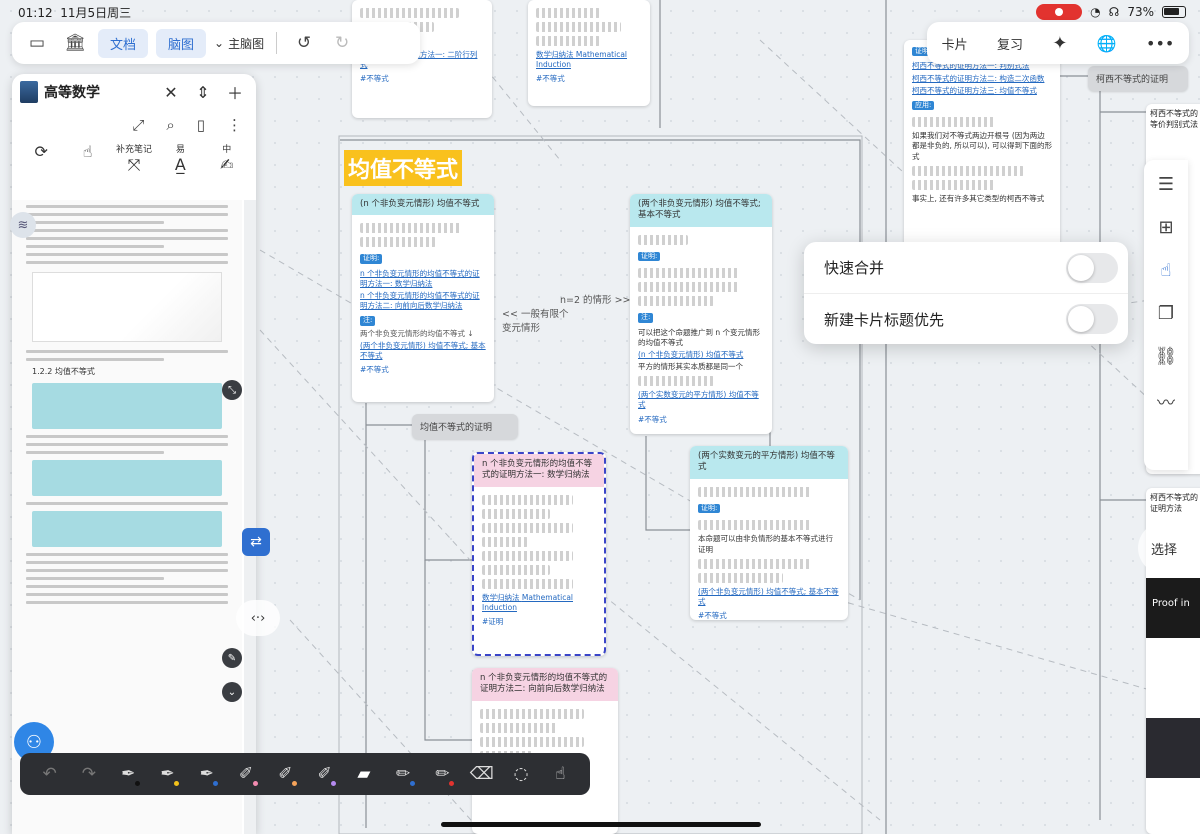  Describe the element at coordinates (180, 158) in the screenshot. I see `easy-tool: 易 A̲` at that location.